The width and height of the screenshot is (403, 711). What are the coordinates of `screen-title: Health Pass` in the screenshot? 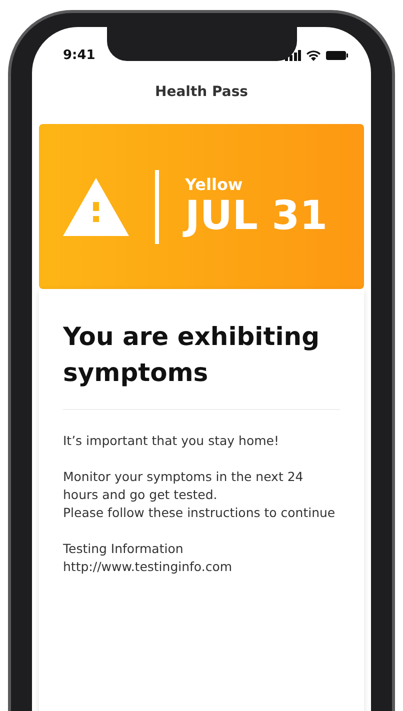 It's located at (201, 92).